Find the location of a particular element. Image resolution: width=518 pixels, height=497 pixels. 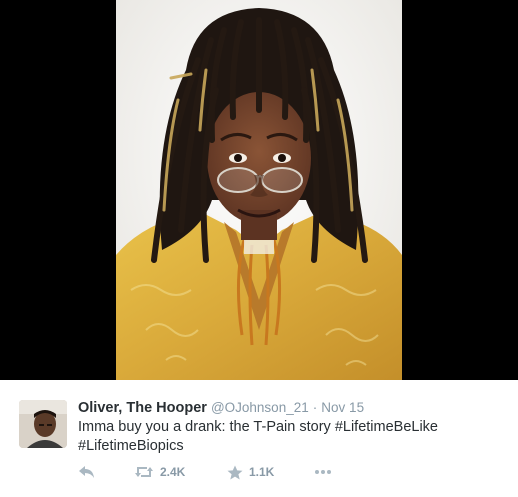

avatar is located at coordinates (43, 424).